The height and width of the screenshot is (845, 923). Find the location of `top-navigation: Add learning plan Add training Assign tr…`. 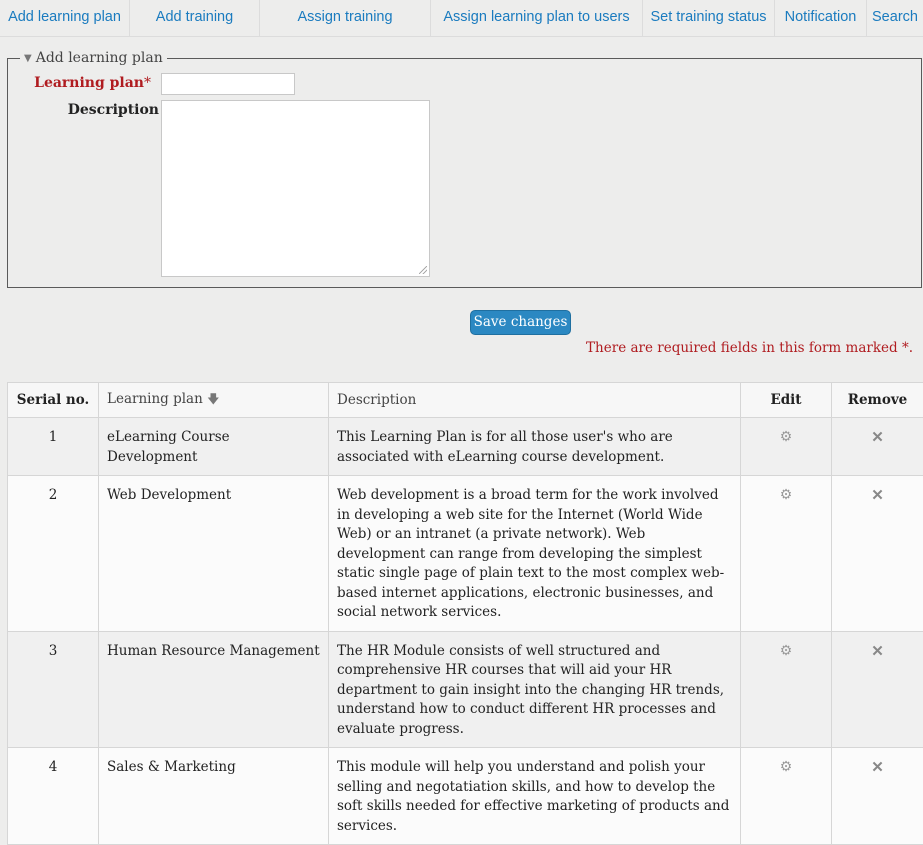

top-navigation: Add learning plan Add training Assign tr… is located at coordinates (461, 18).